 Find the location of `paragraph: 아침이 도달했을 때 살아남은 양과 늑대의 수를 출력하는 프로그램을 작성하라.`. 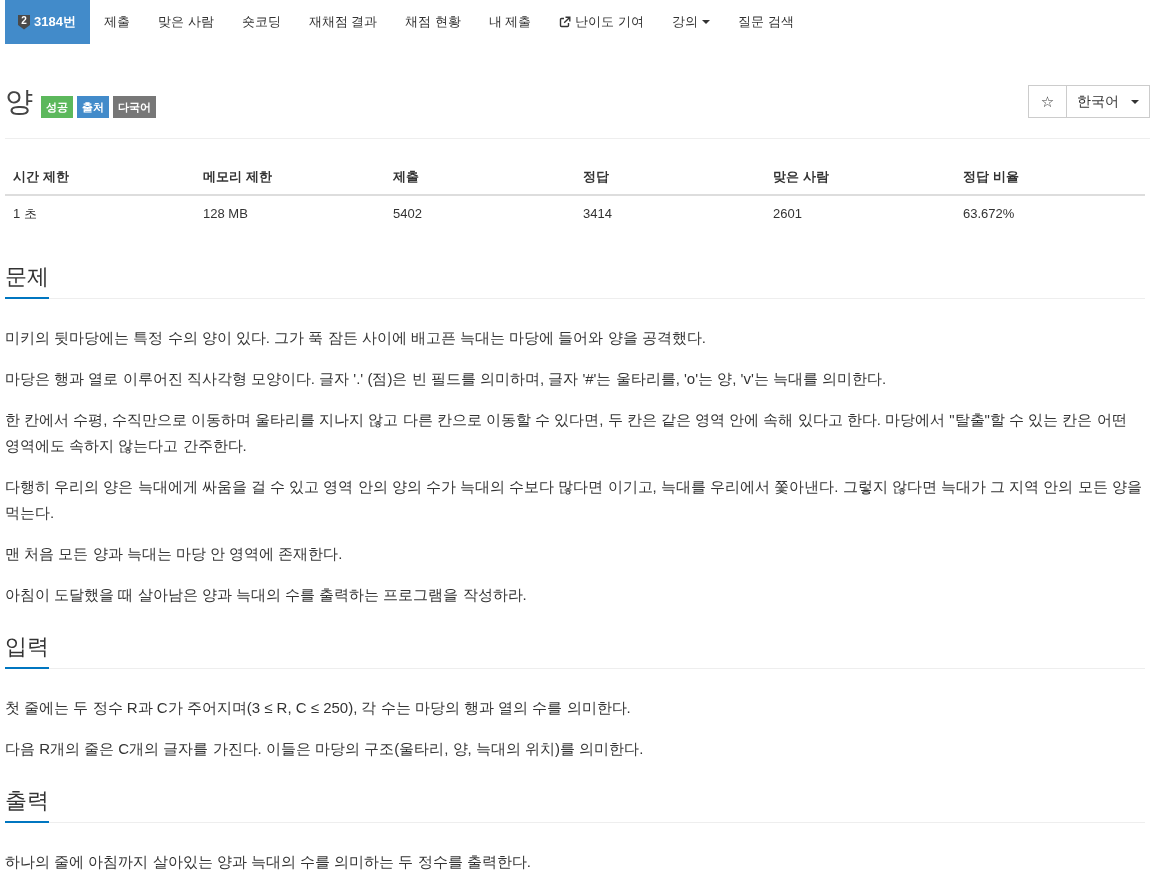

paragraph: 아침이 도달했을 때 살아남은 양과 늑대의 수를 출력하는 프로그램을 작성하라. is located at coordinates (266, 595).